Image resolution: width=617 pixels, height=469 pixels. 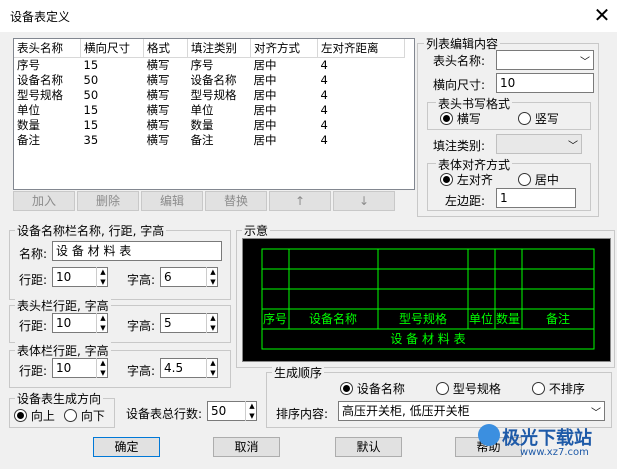 What do you see at coordinates (137, 251) in the screenshot?
I see `name-input: 设 备 材 料 表` at bounding box center [137, 251].